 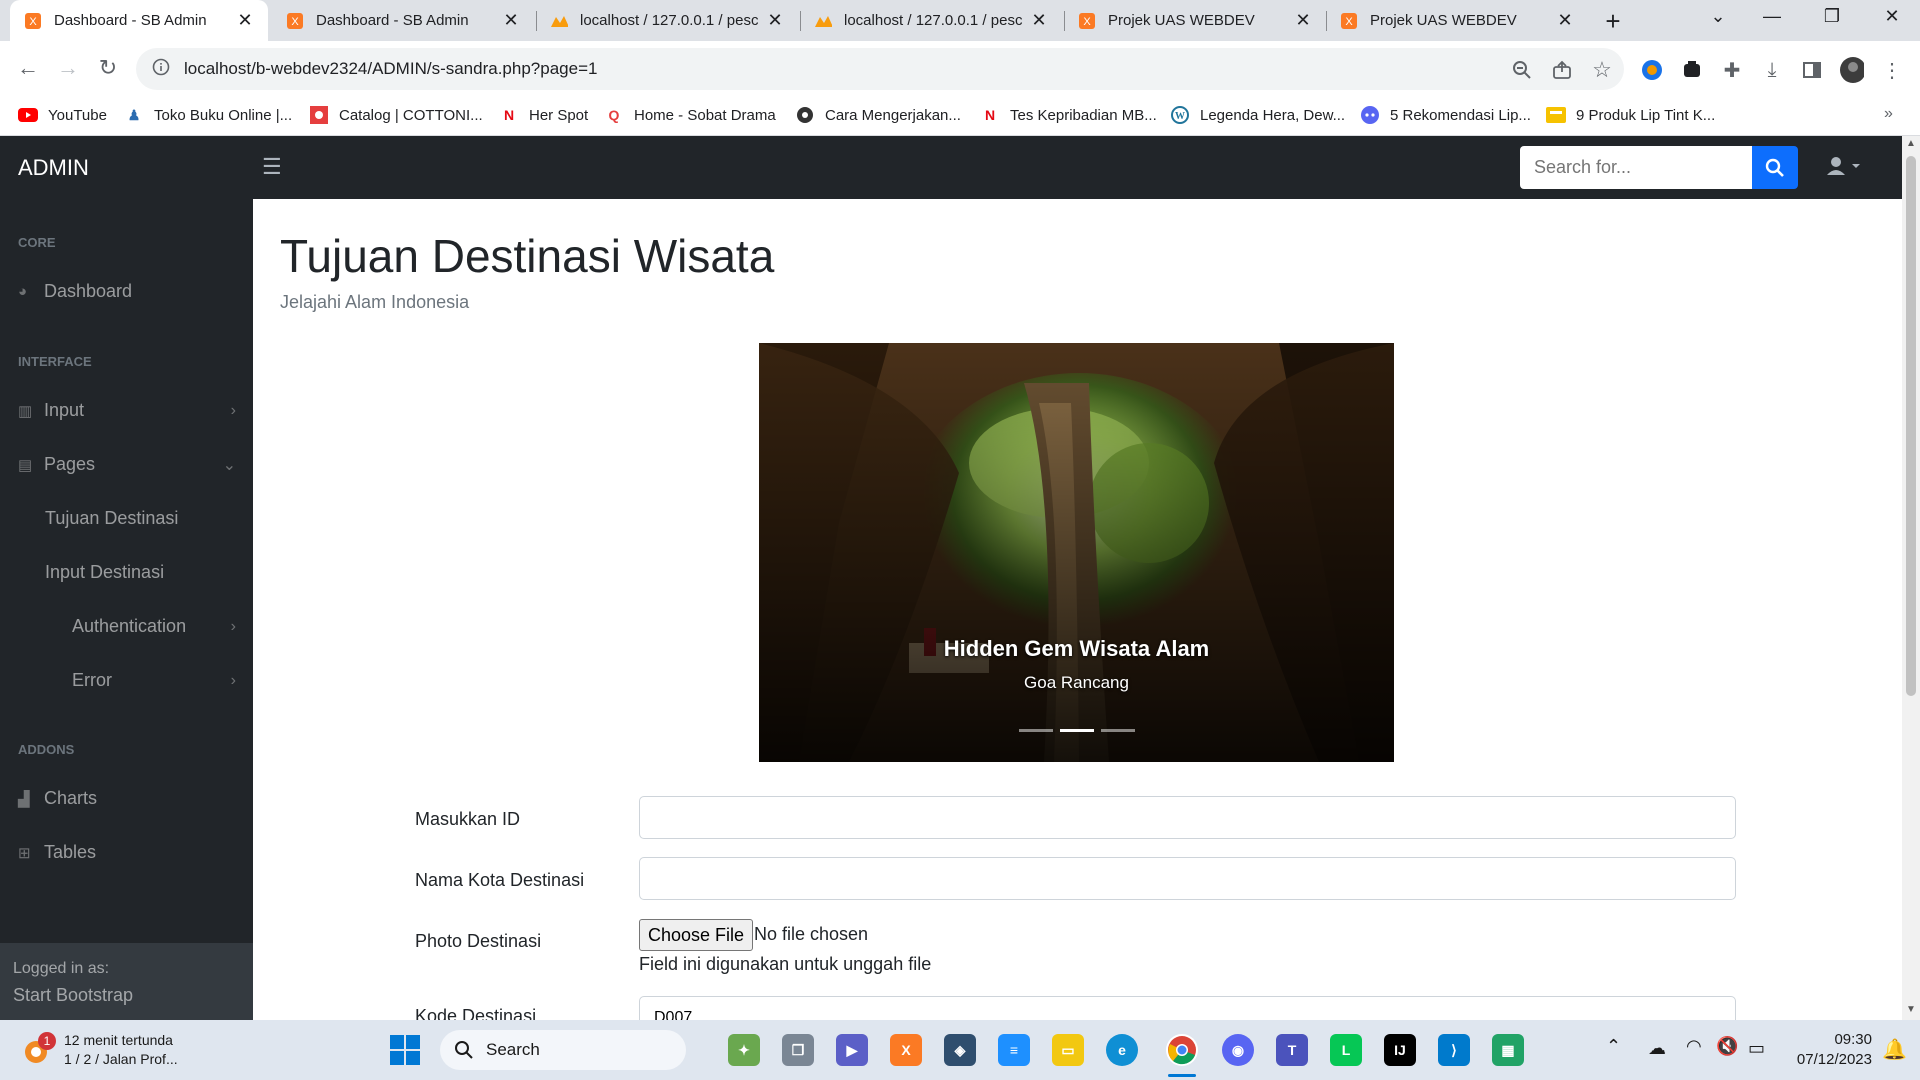 What do you see at coordinates (744, 1050) in the screenshot?
I see `copilot-icon: ✦` at bounding box center [744, 1050].